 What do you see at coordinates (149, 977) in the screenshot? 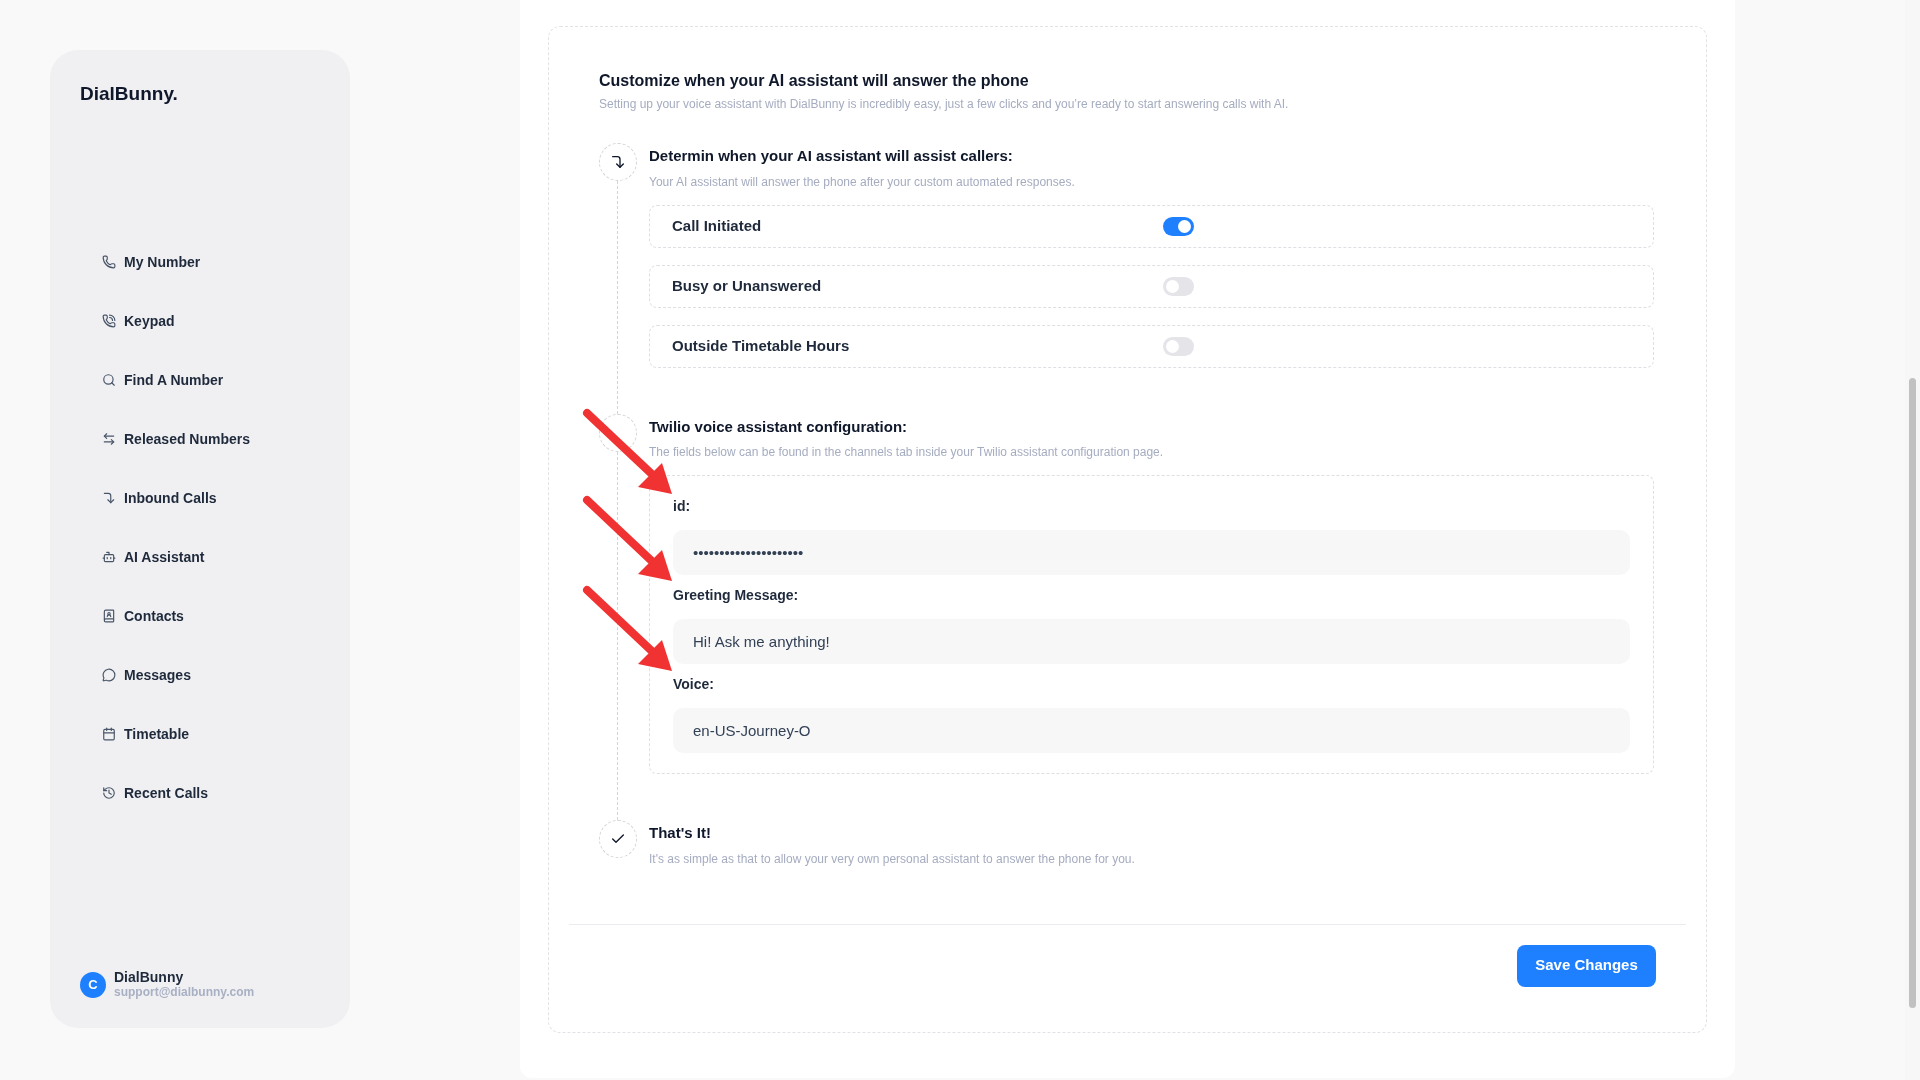
I see `user-name: DialBunny` at bounding box center [149, 977].